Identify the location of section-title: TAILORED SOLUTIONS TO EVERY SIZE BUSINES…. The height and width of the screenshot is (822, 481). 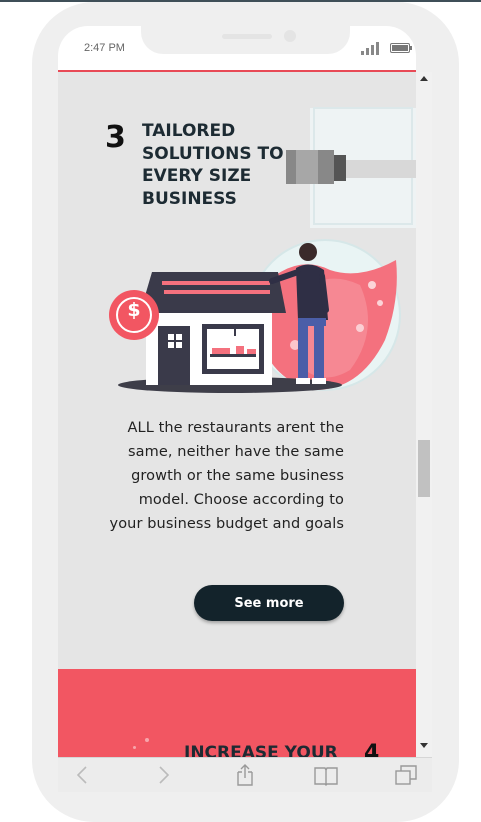
(222, 165).